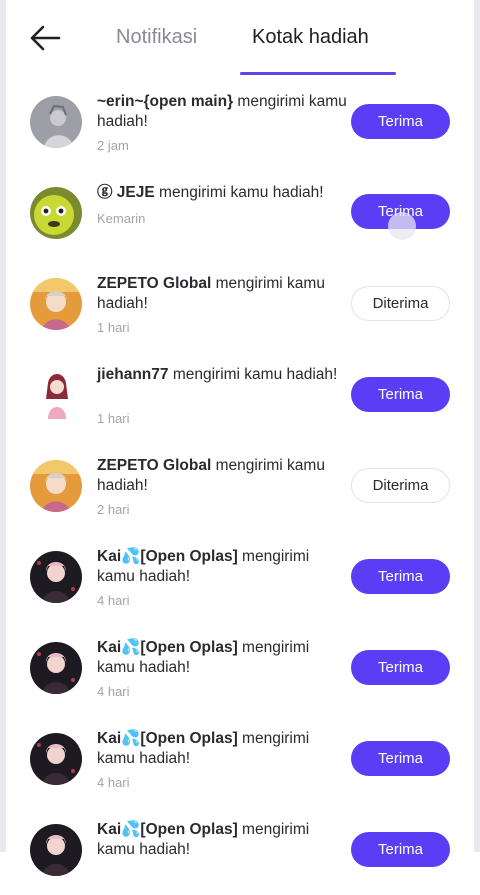 The height and width of the screenshot is (895, 480). I want to click on gift-message: jiehann77 mengirimi kamu hadiah!, so click(222, 375).